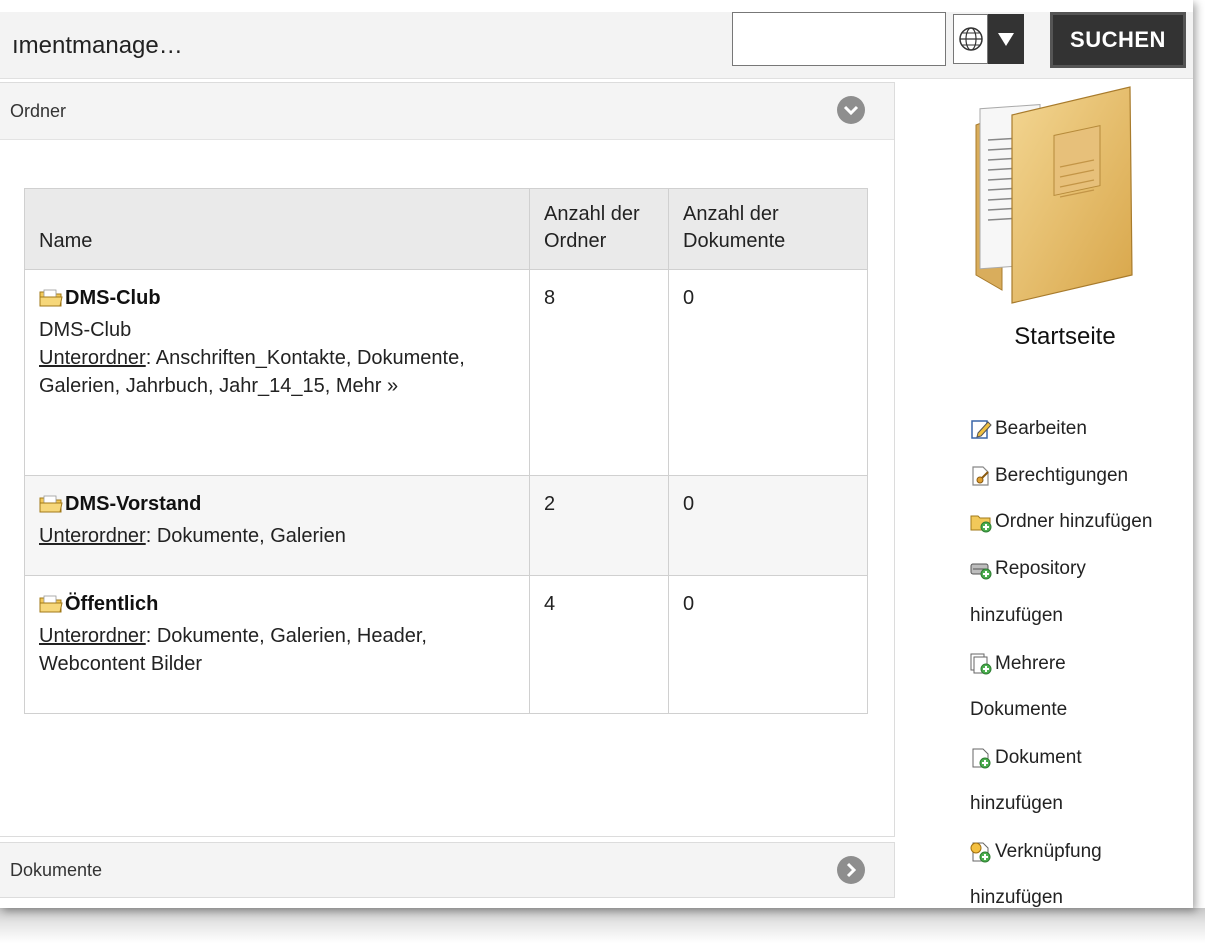 This screenshot has width=1205, height=943. Describe the element at coordinates (133, 504) in the screenshot. I see `folder-name: DMS-Vorstand` at that location.